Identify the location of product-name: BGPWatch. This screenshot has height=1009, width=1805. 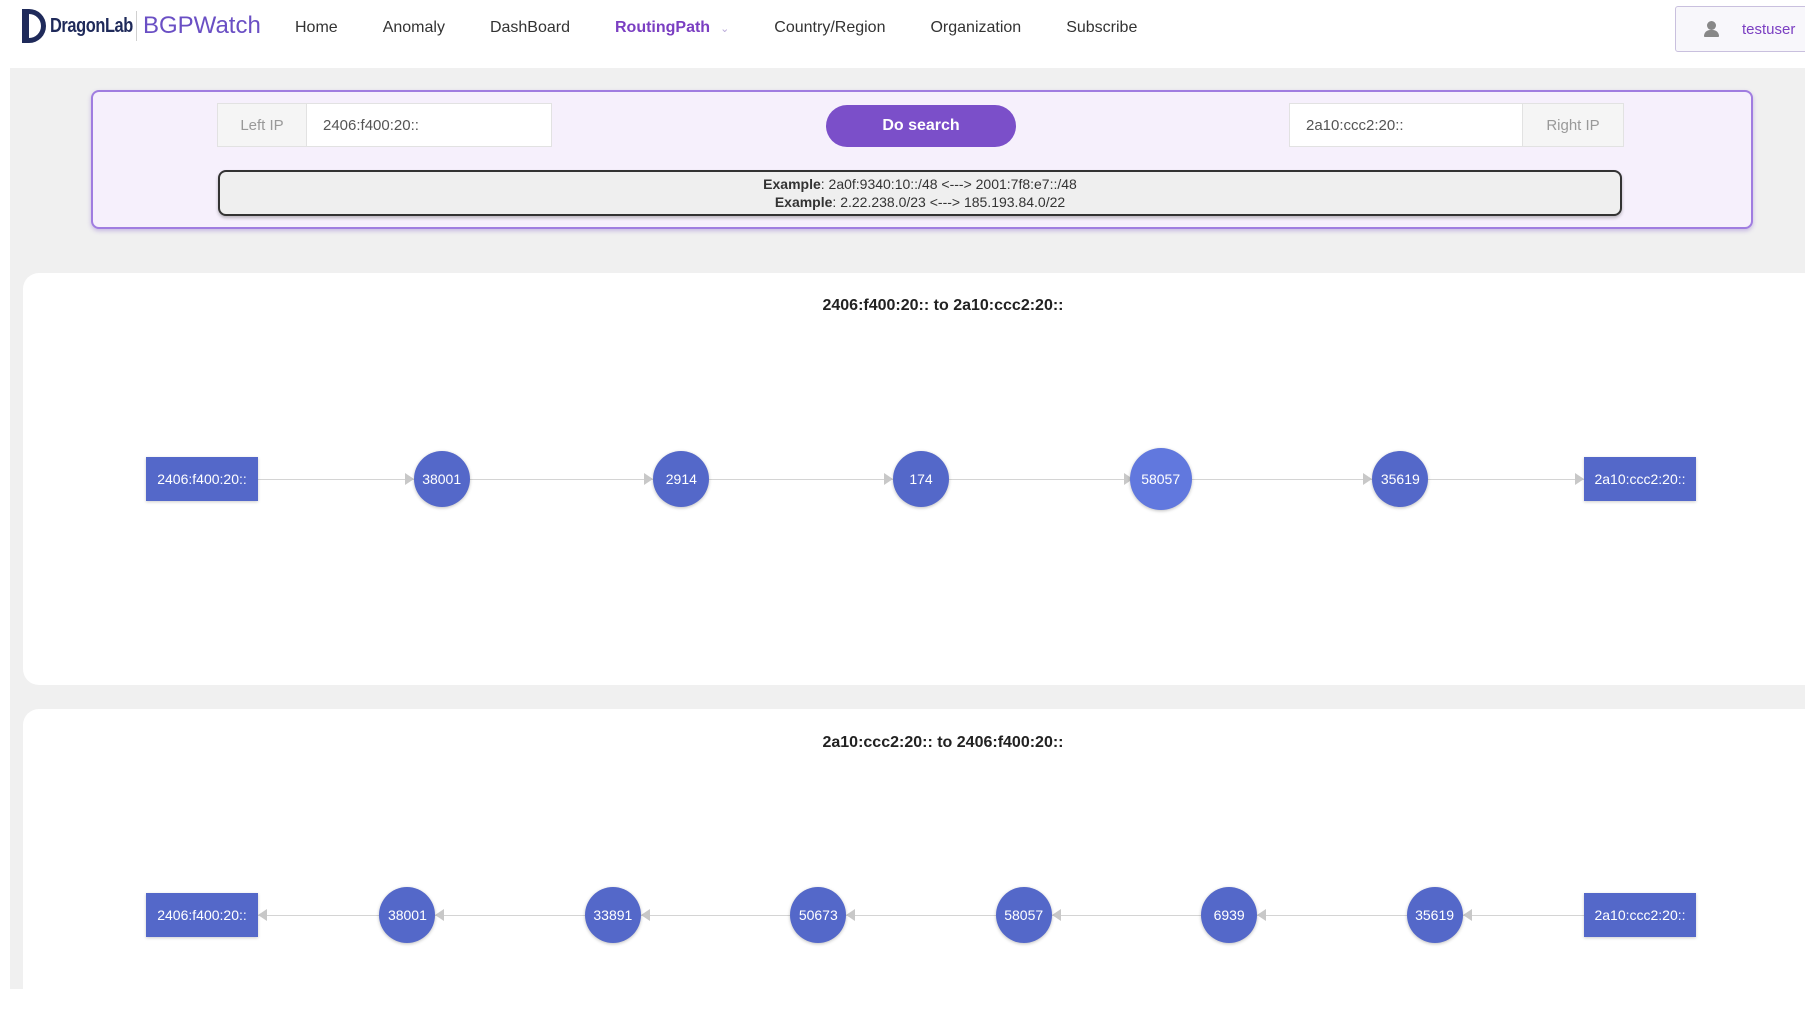
(202, 25).